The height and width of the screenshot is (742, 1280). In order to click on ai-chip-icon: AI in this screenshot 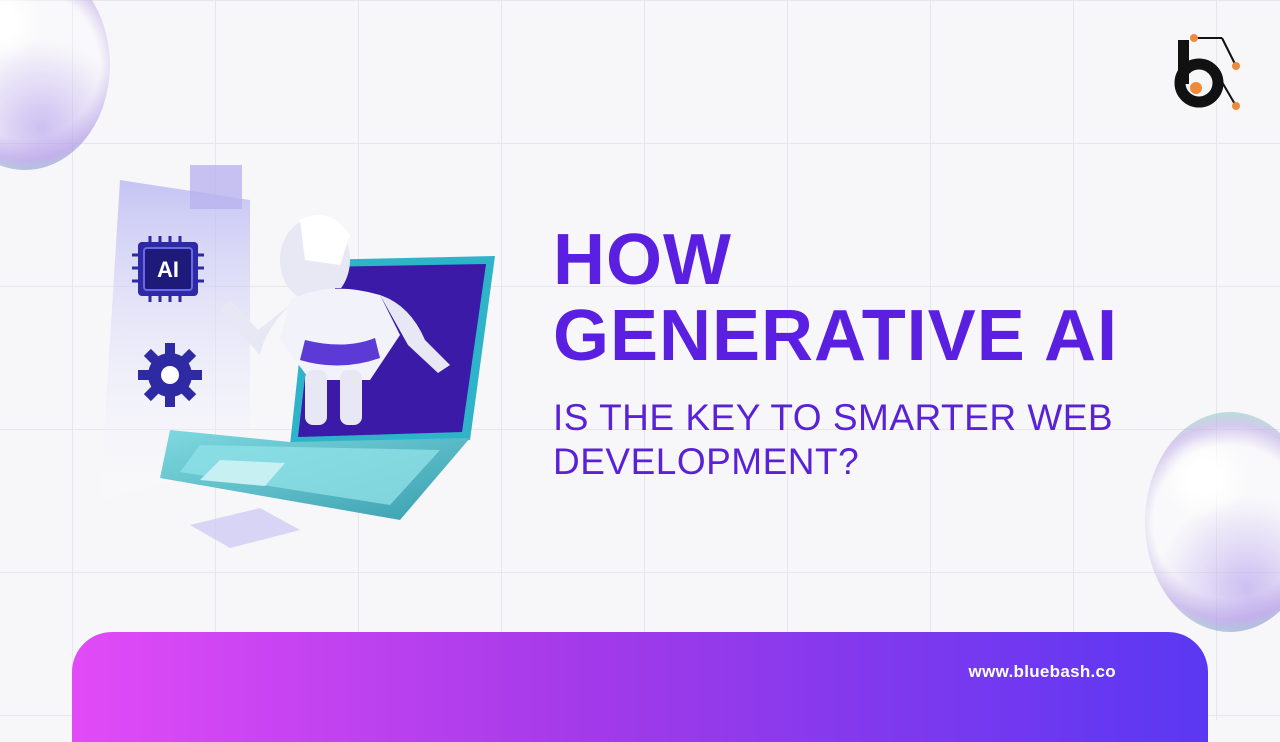, I will do `click(168, 269)`.